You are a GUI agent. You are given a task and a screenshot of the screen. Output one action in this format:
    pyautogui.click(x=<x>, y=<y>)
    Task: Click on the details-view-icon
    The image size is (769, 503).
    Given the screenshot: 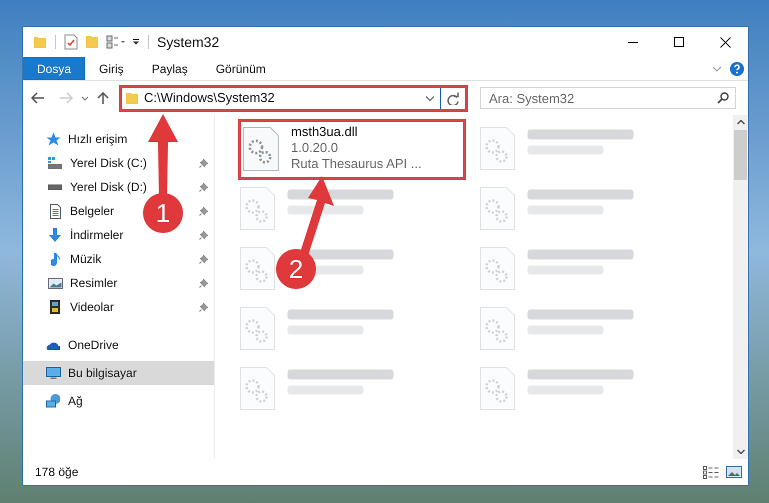 What is the action you would take?
    pyautogui.click(x=711, y=472)
    